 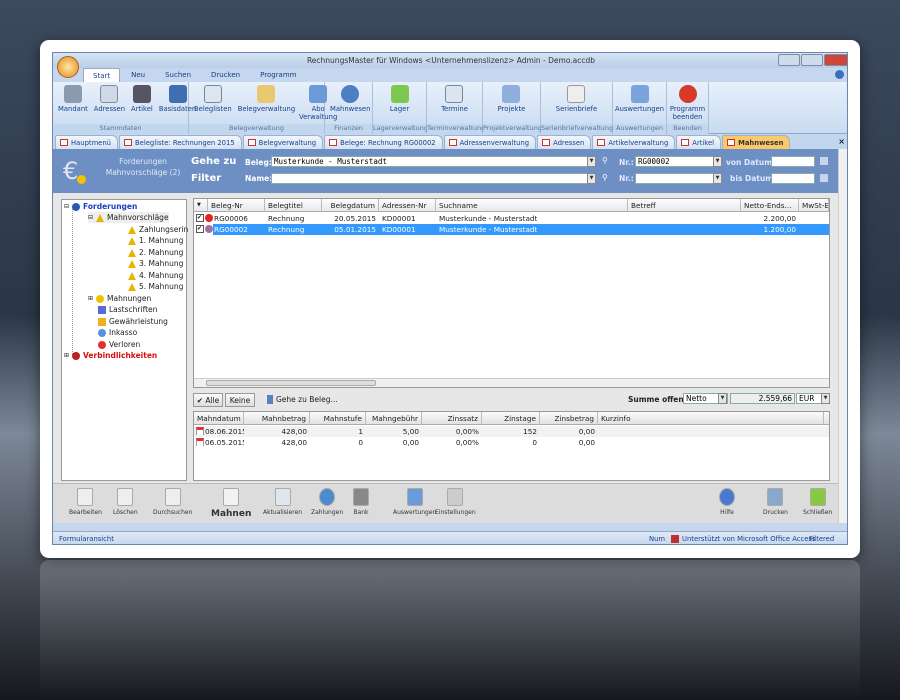 What do you see at coordinates (432, 161) in the screenshot?
I see `beleg-combobox: Musterkunde - Musterstadt` at bounding box center [432, 161].